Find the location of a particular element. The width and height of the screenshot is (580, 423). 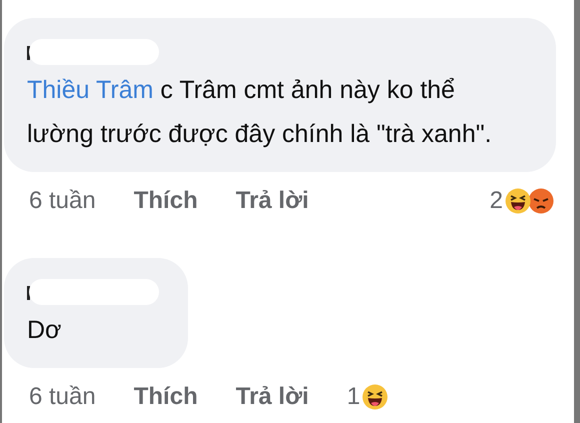

reaction-count: 1 is located at coordinates (353, 397).